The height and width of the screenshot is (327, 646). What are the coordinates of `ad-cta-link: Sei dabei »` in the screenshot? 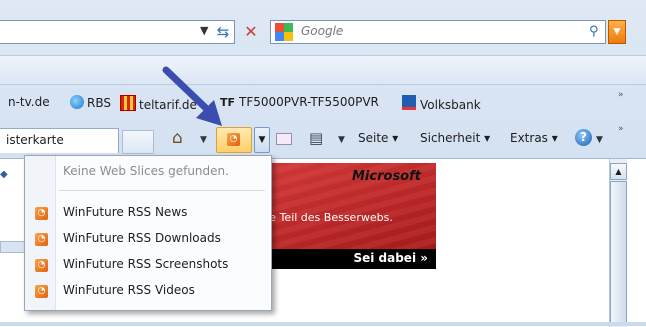 It's located at (390, 258).